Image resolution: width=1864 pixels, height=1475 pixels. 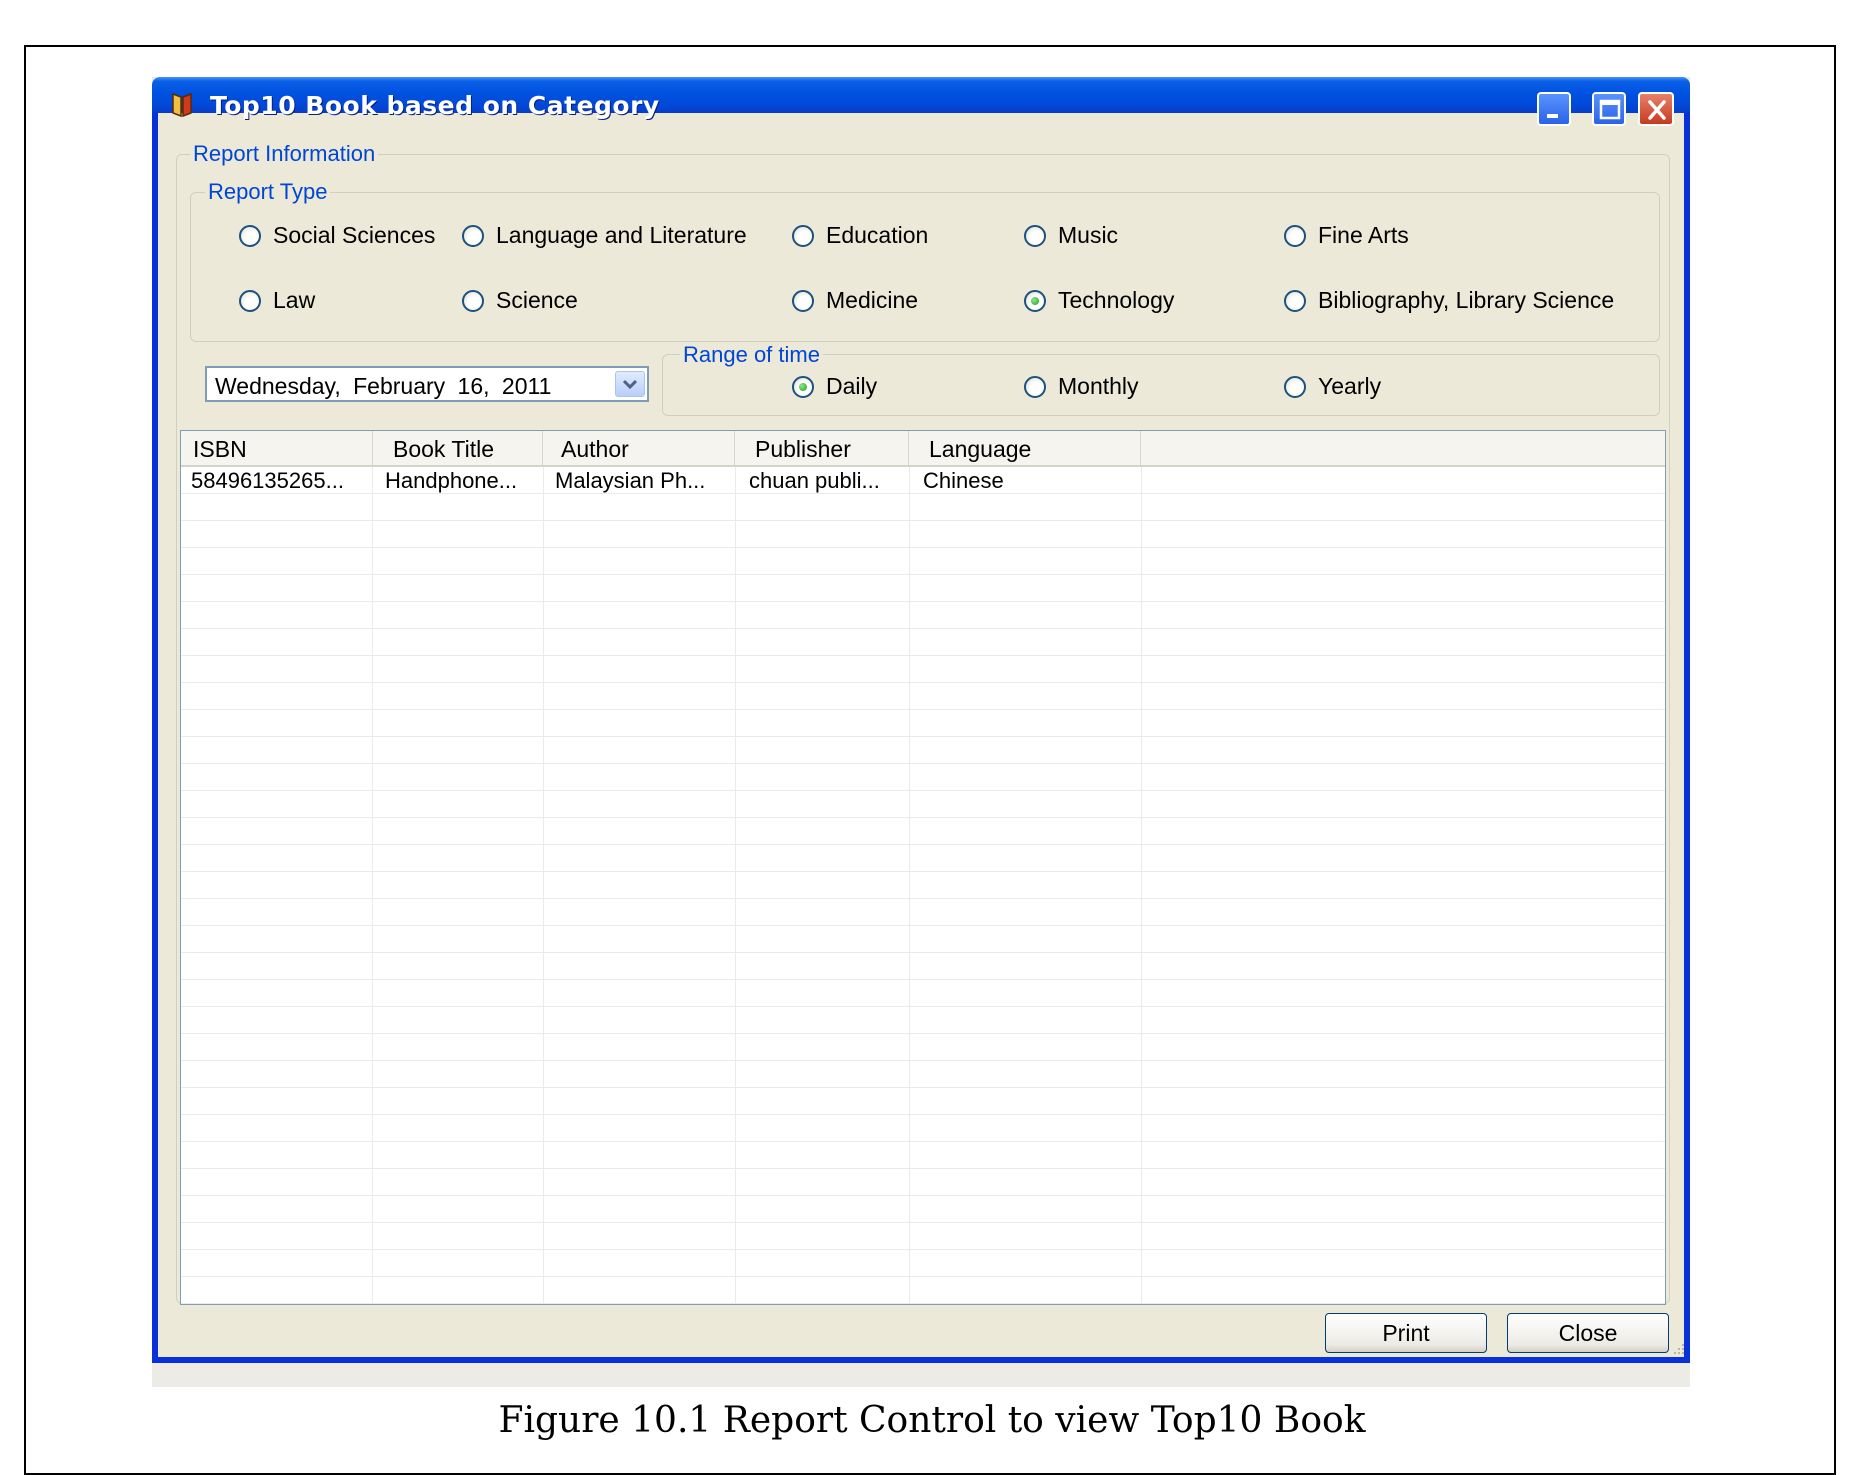 I want to click on window-border-left, so click(x=155, y=736).